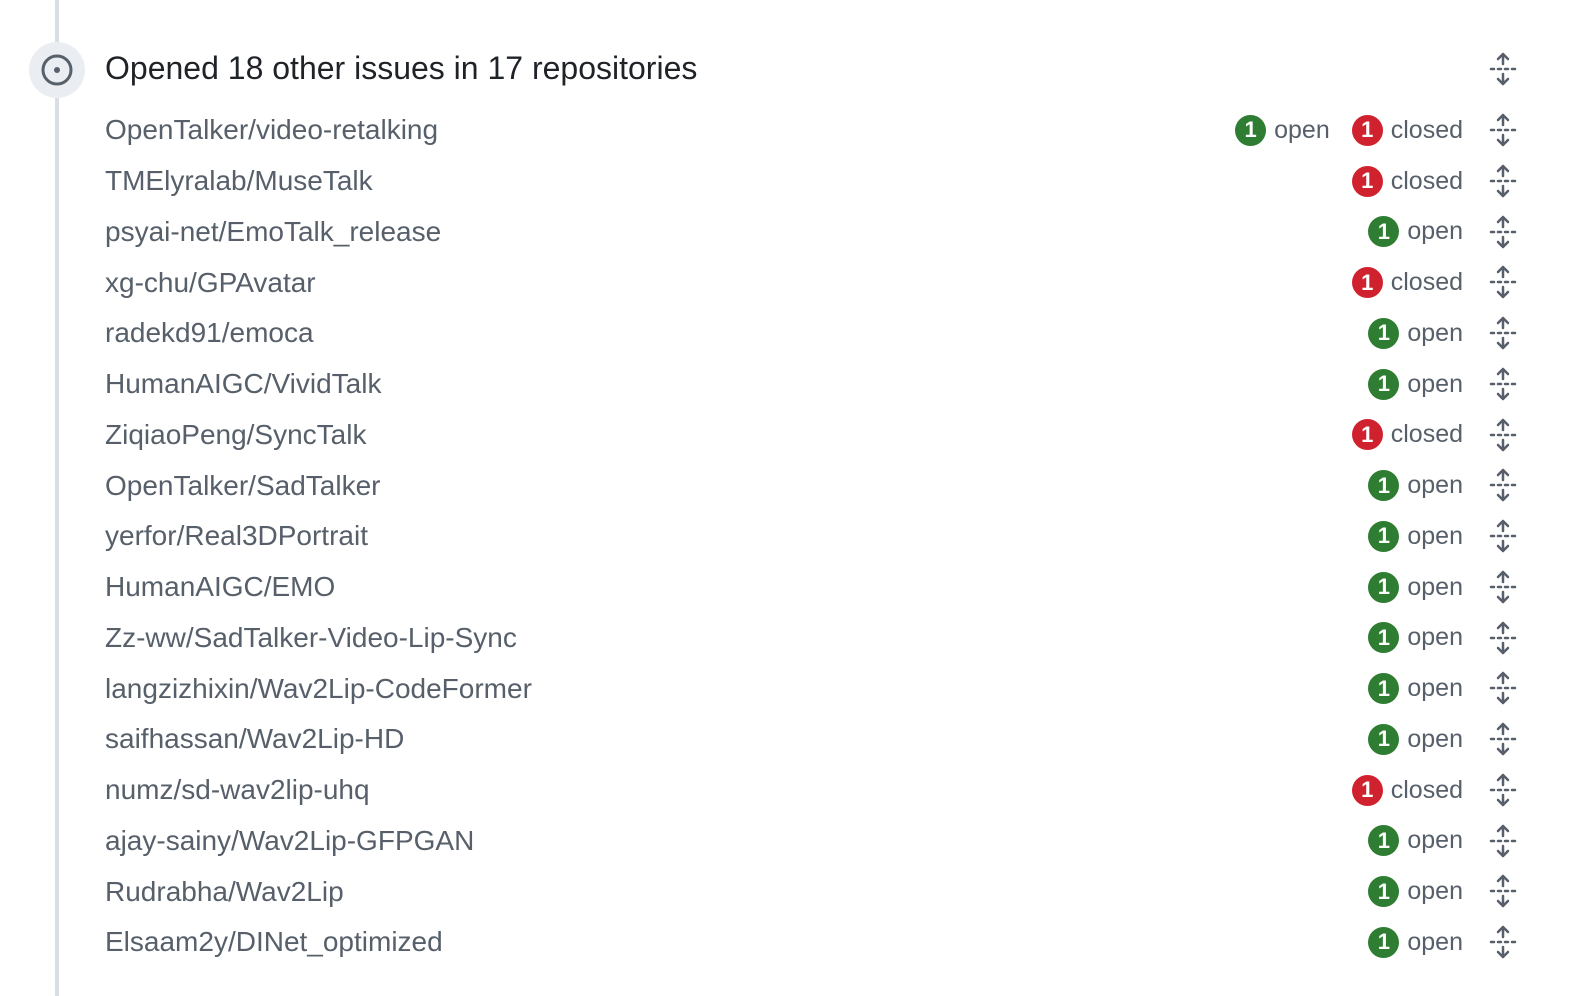 This screenshot has height=996, width=1576. What do you see at coordinates (725, 841) in the screenshot?
I see `repo-link: ajay-sainy/Wav2Lip-GFPGAN` at bounding box center [725, 841].